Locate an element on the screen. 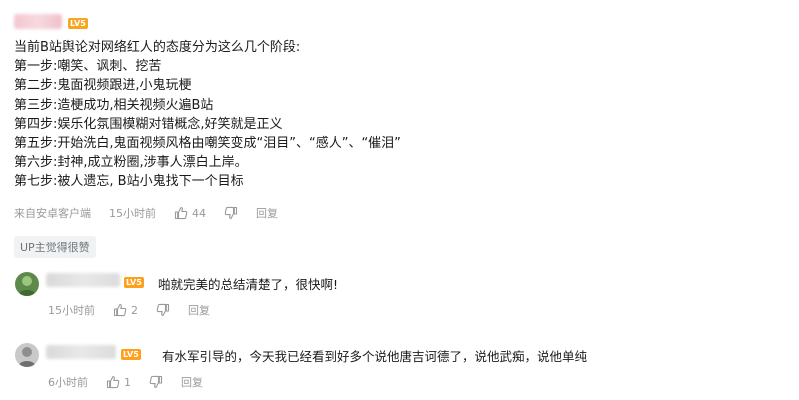 The height and width of the screenshot is (400, 799). like-count: 2 is located at coordinates (134, 310).